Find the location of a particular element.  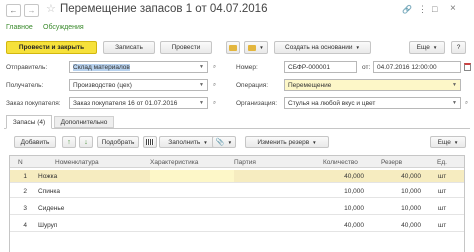

table-row: 1 Ножка 40,000 40,000 шт is located at coordinates (237, 176).